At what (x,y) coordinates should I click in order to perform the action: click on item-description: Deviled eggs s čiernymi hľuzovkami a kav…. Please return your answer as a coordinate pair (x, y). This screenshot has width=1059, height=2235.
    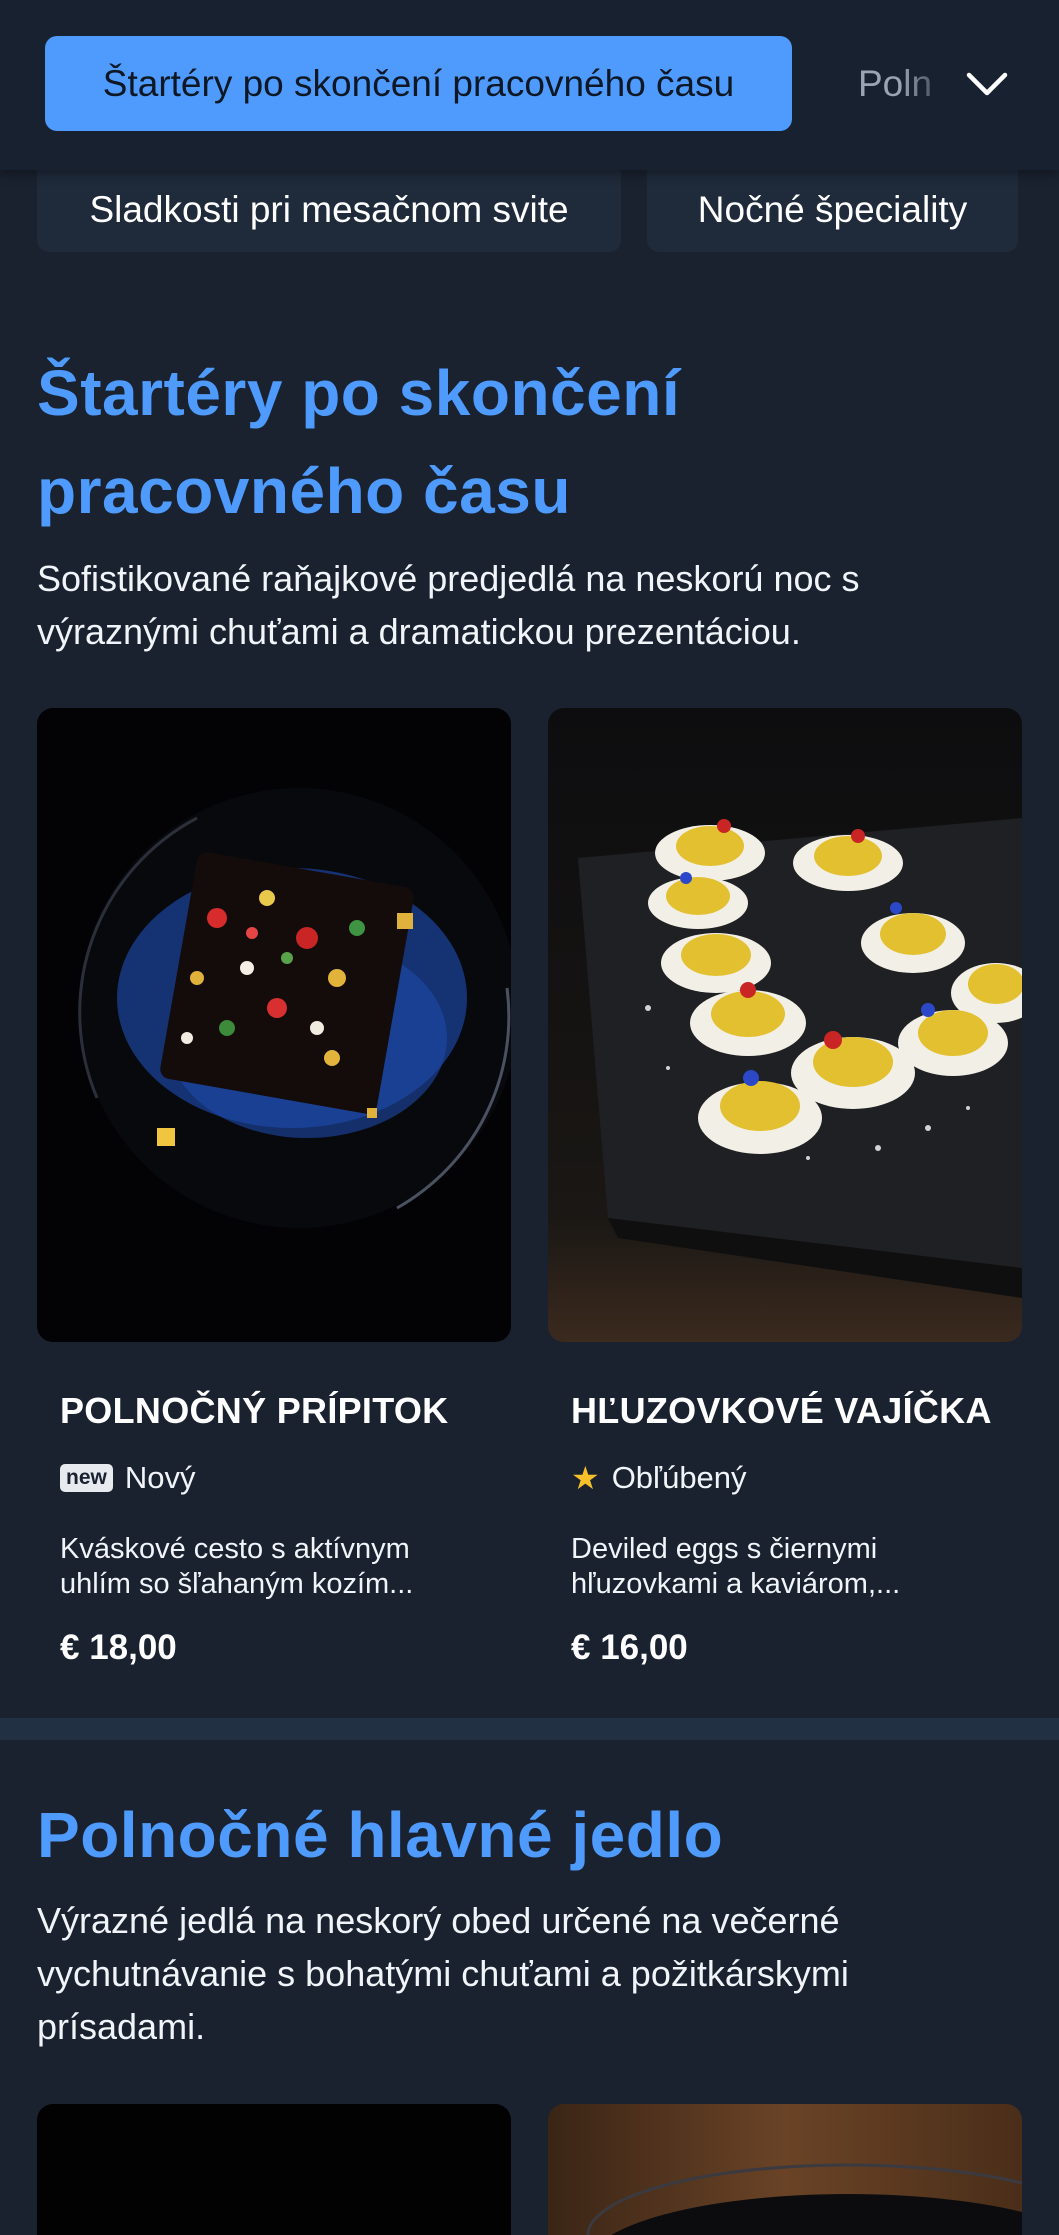
    Looking at the image, I should click on (736, 1566).